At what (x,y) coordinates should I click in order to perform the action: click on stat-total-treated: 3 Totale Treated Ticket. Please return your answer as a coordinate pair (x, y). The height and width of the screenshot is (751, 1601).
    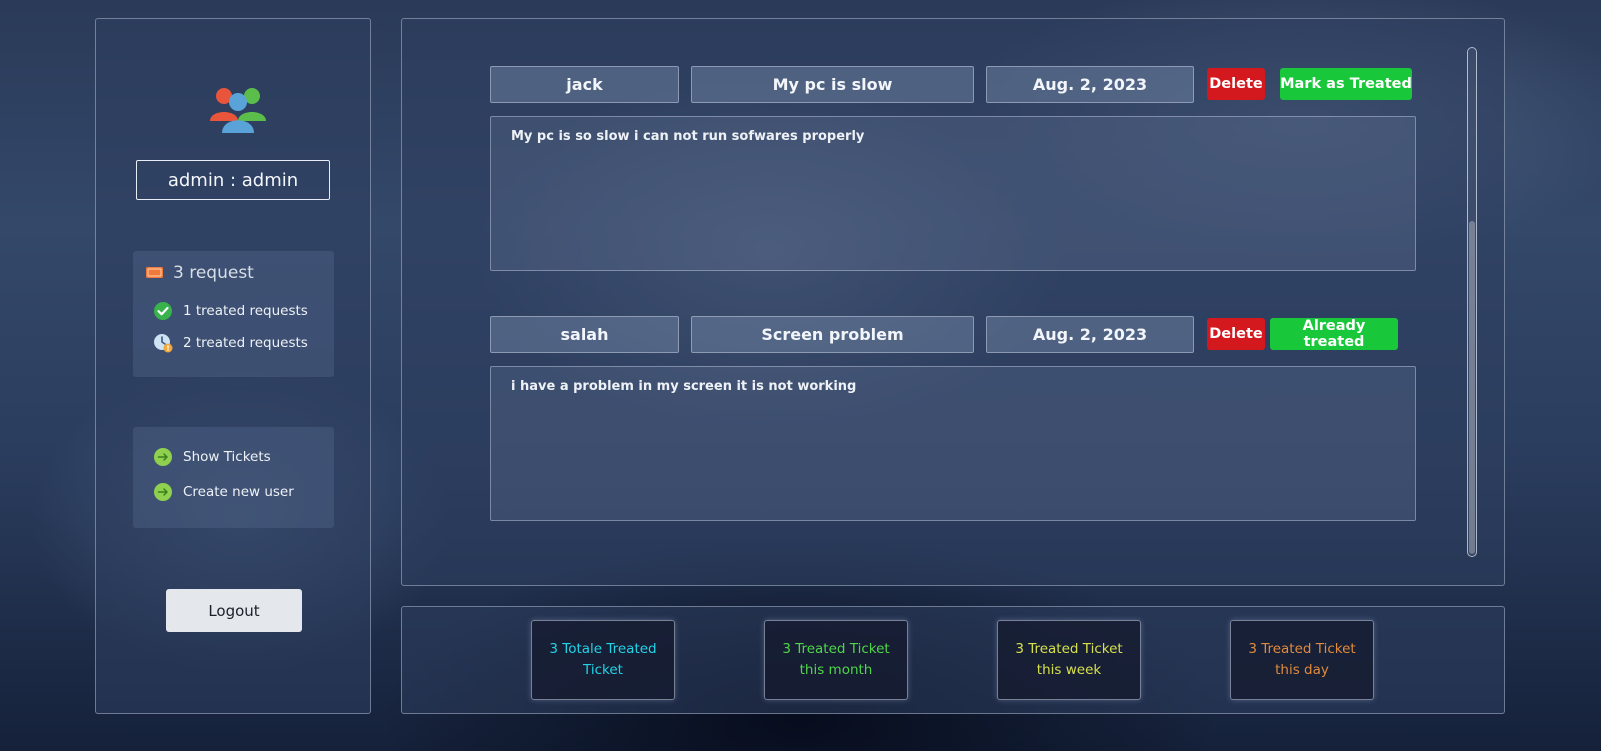
    Looking at the image, I should click on (603, 660).